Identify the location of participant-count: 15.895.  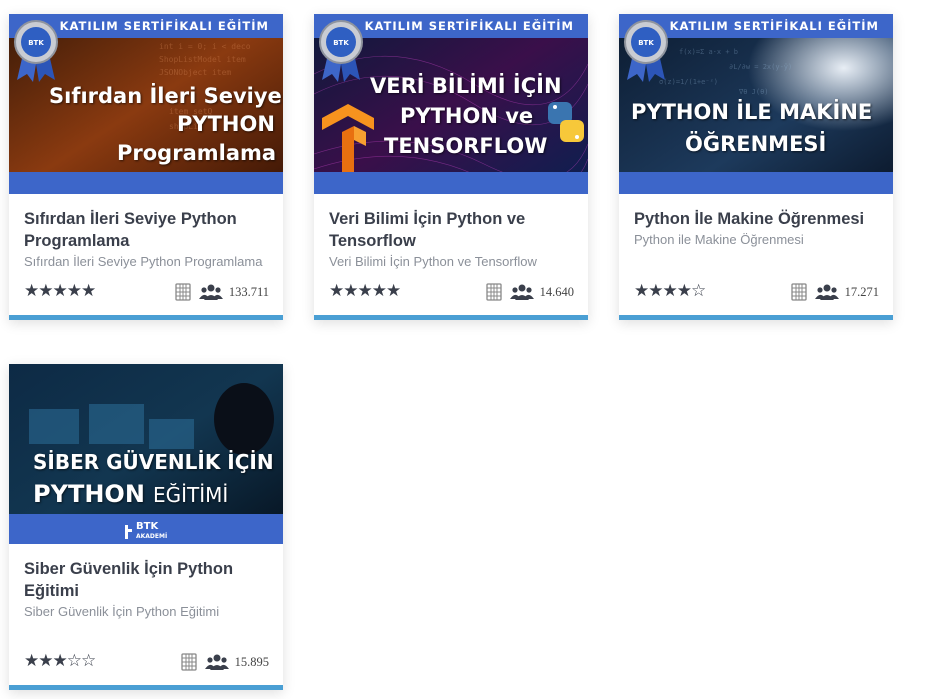
(251, 661).